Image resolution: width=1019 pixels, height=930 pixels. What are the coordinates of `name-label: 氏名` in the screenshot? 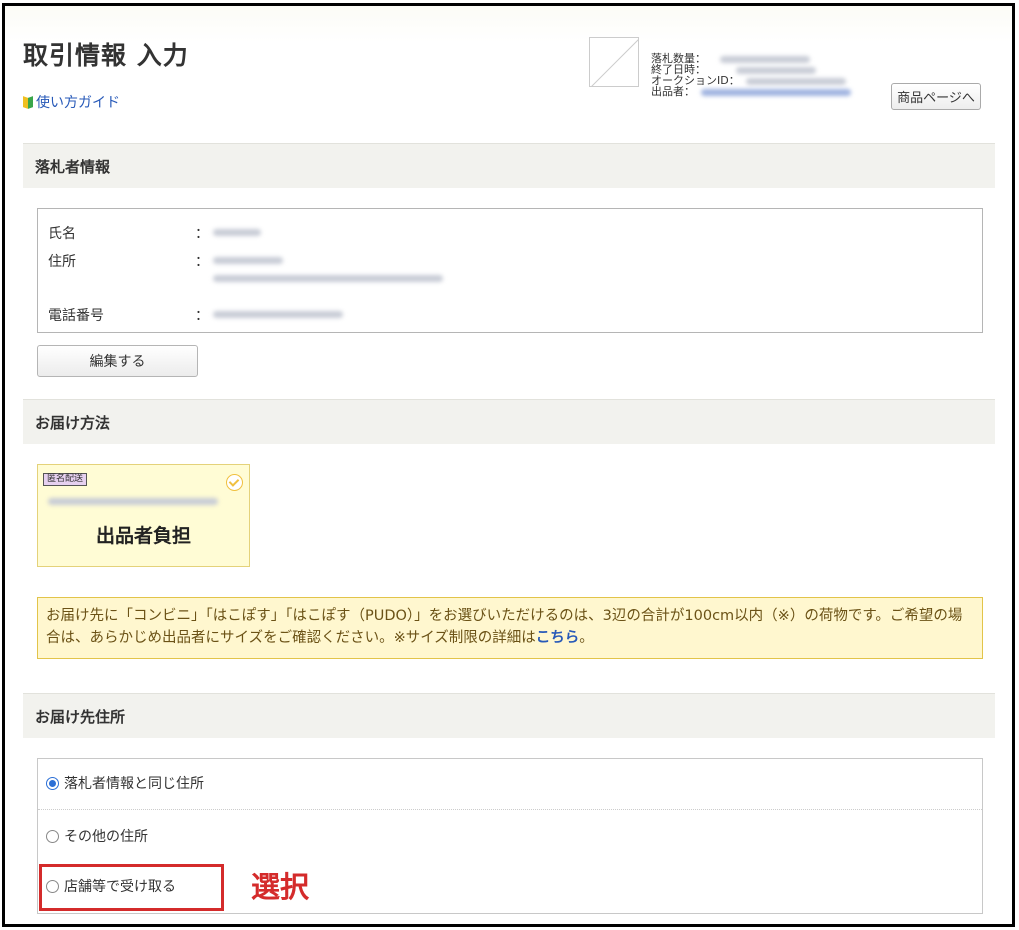 It's located at (62, 234).